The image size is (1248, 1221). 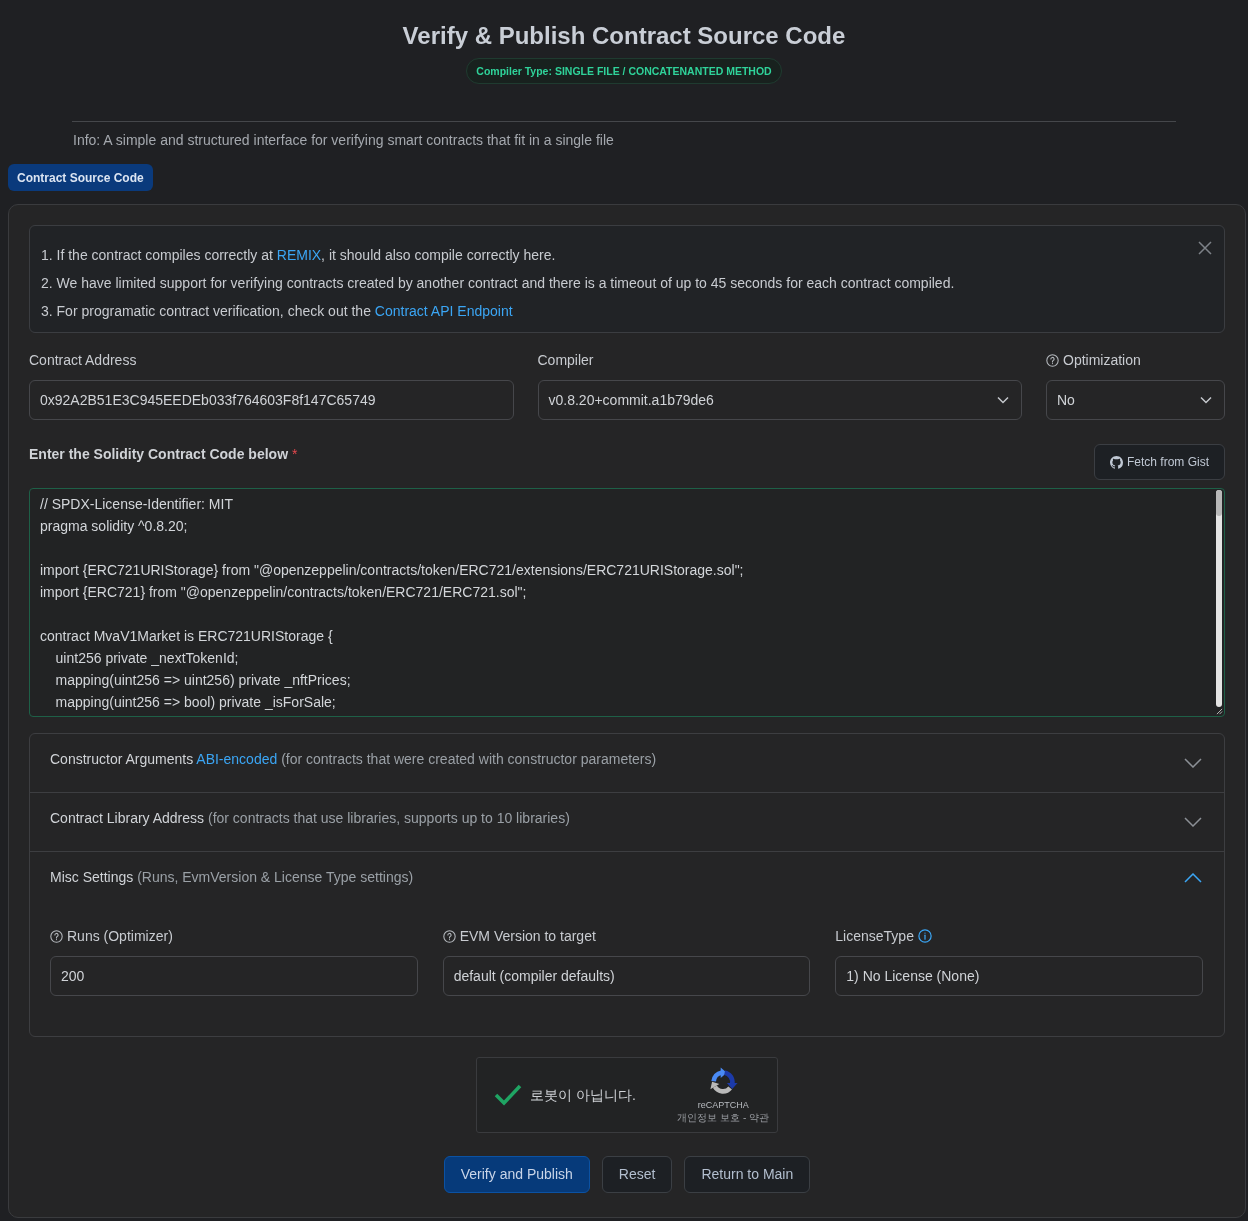 I want to click on input-field: 0x92A2B51E3C945EEDEb033f764603F8f147C65749, so click(x=271, y=400).